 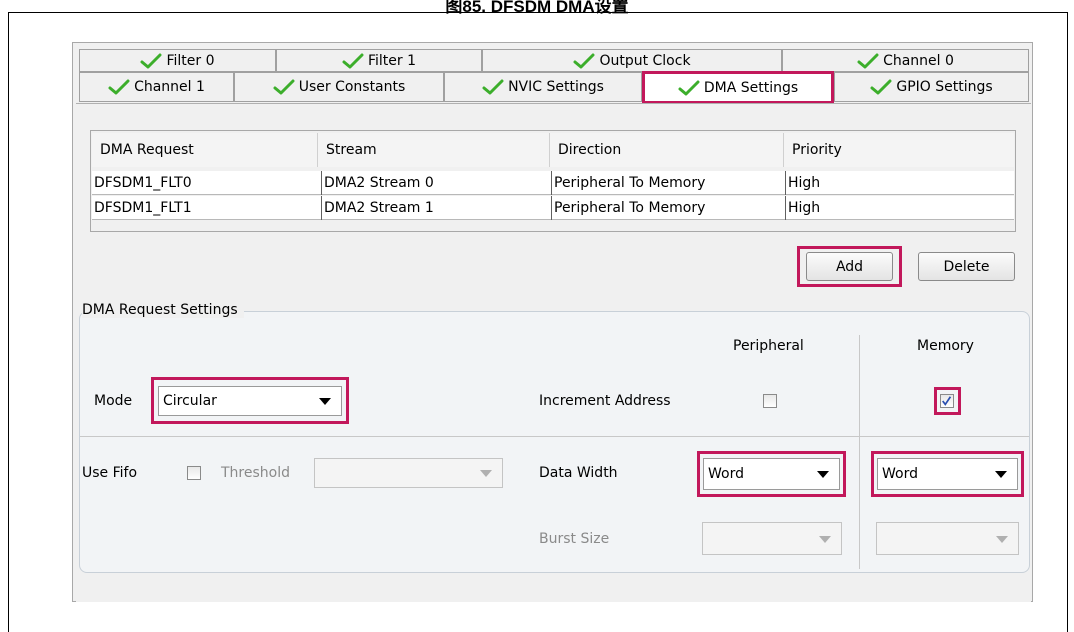 I want to click on column-header: Direction, so click(x=667, y=150).